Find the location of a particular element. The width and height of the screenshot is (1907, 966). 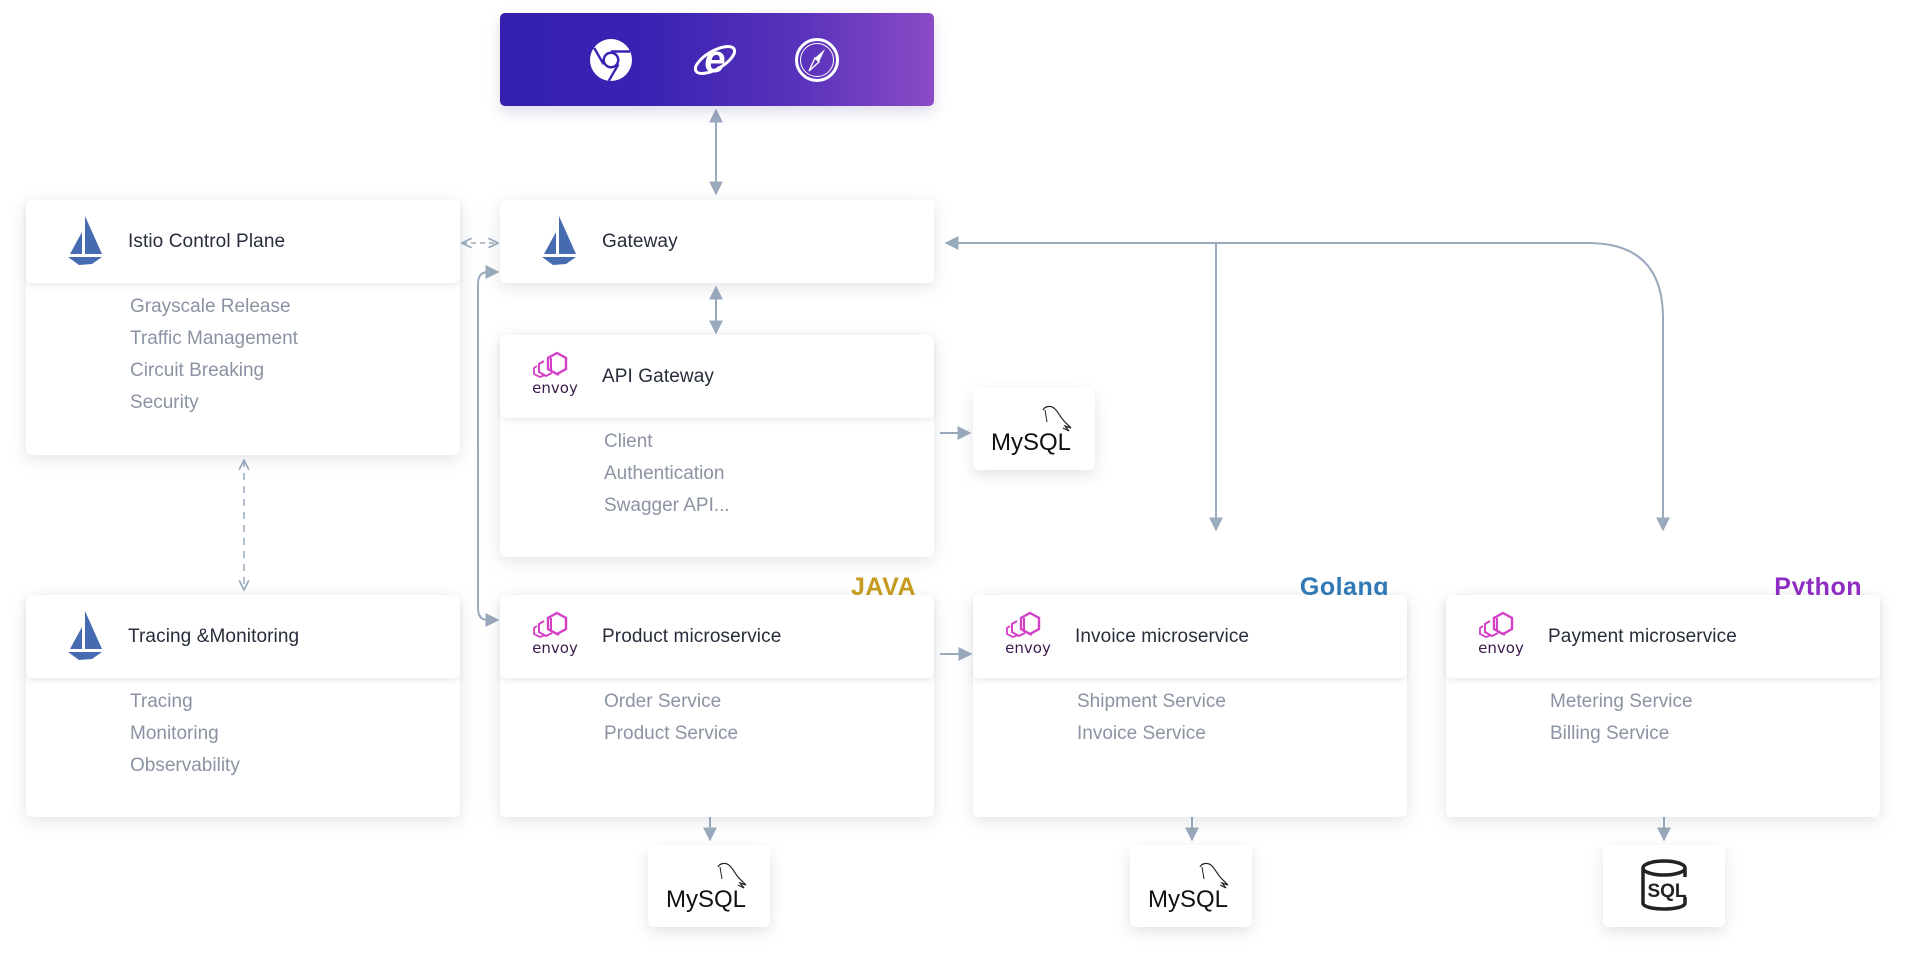

card-item: Invoice Service is located at coordinates (1141, 733).